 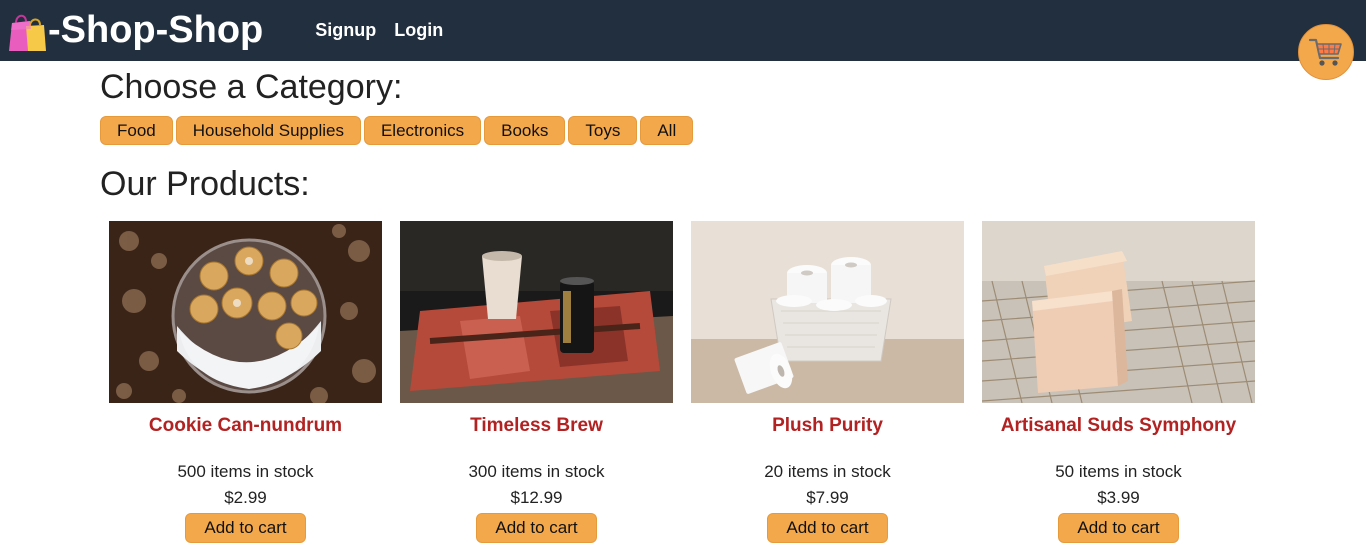 What do you see at coordinates (827, 312) in the screenshot?
I see `product-image-toilet-paper` at bounding box center [827, 312].